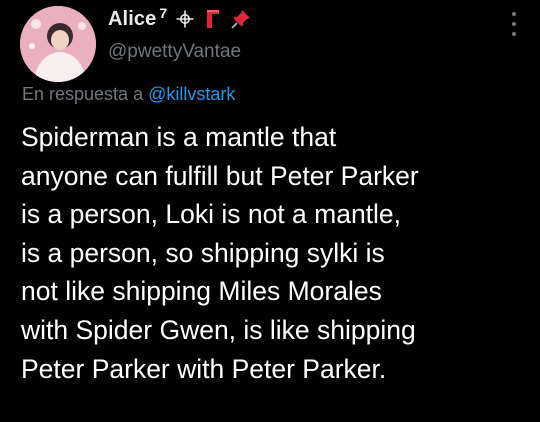  I want to click on author-display-name: Alice, so click(132, 19).